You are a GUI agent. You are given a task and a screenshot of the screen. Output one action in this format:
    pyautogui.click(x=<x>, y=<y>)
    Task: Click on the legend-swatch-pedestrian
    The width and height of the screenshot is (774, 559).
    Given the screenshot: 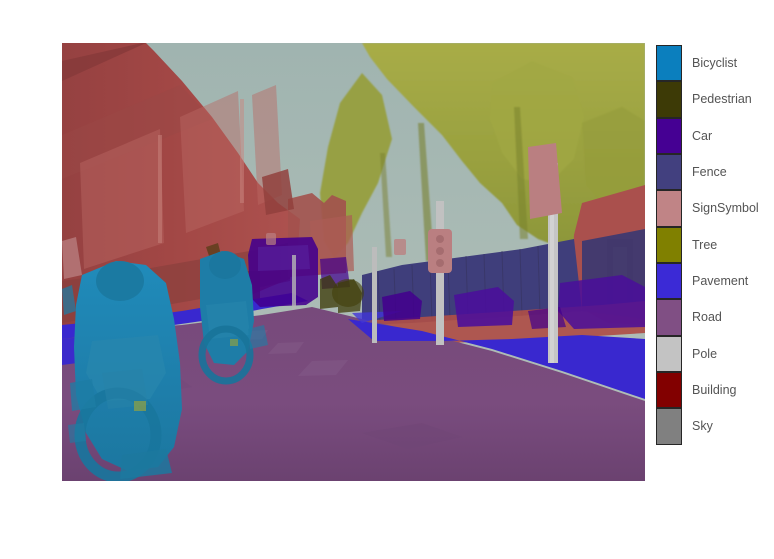 What is the action you would take?
    pyautogui.click(x=669, y=99)
    